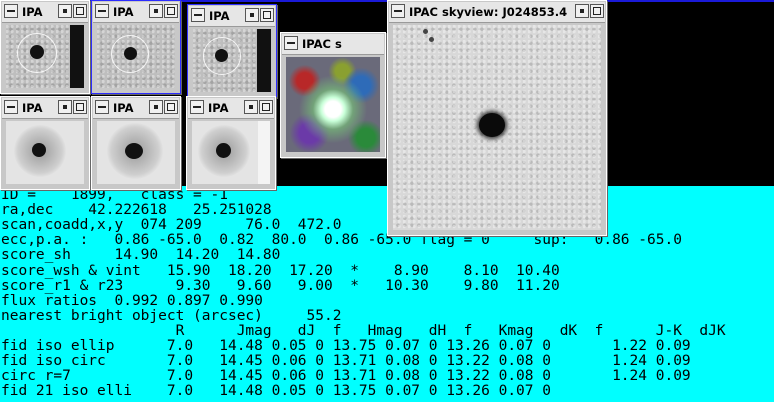 This screenshot has height=402, width=774. I want to click on model-window-1: IPA, so click(45, 143).